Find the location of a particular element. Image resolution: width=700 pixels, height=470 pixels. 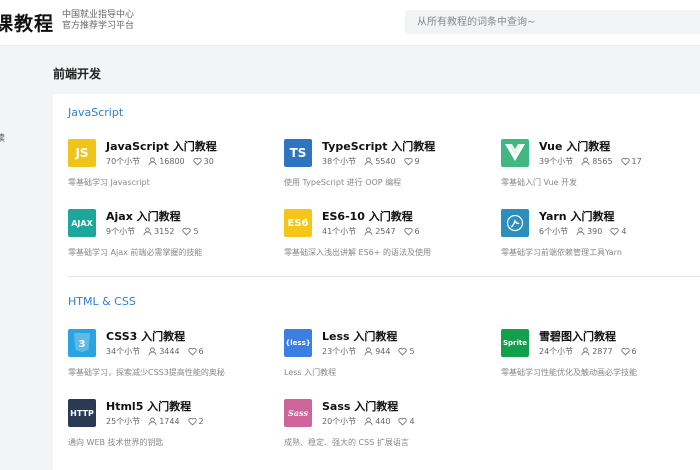

course-desc: Less 入门教程 is located at coordinates (310, 372).